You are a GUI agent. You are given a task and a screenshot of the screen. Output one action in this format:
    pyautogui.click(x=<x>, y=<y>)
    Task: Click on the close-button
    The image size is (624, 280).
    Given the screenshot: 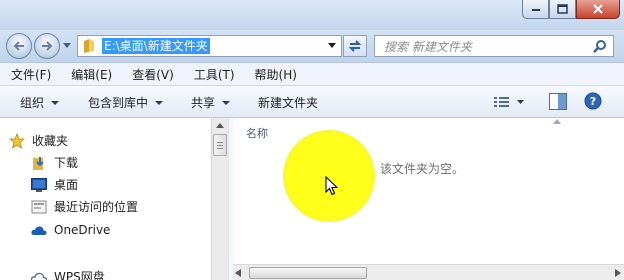 What is the action you would take?
    pyautogui.click(x=598, y=9)
    